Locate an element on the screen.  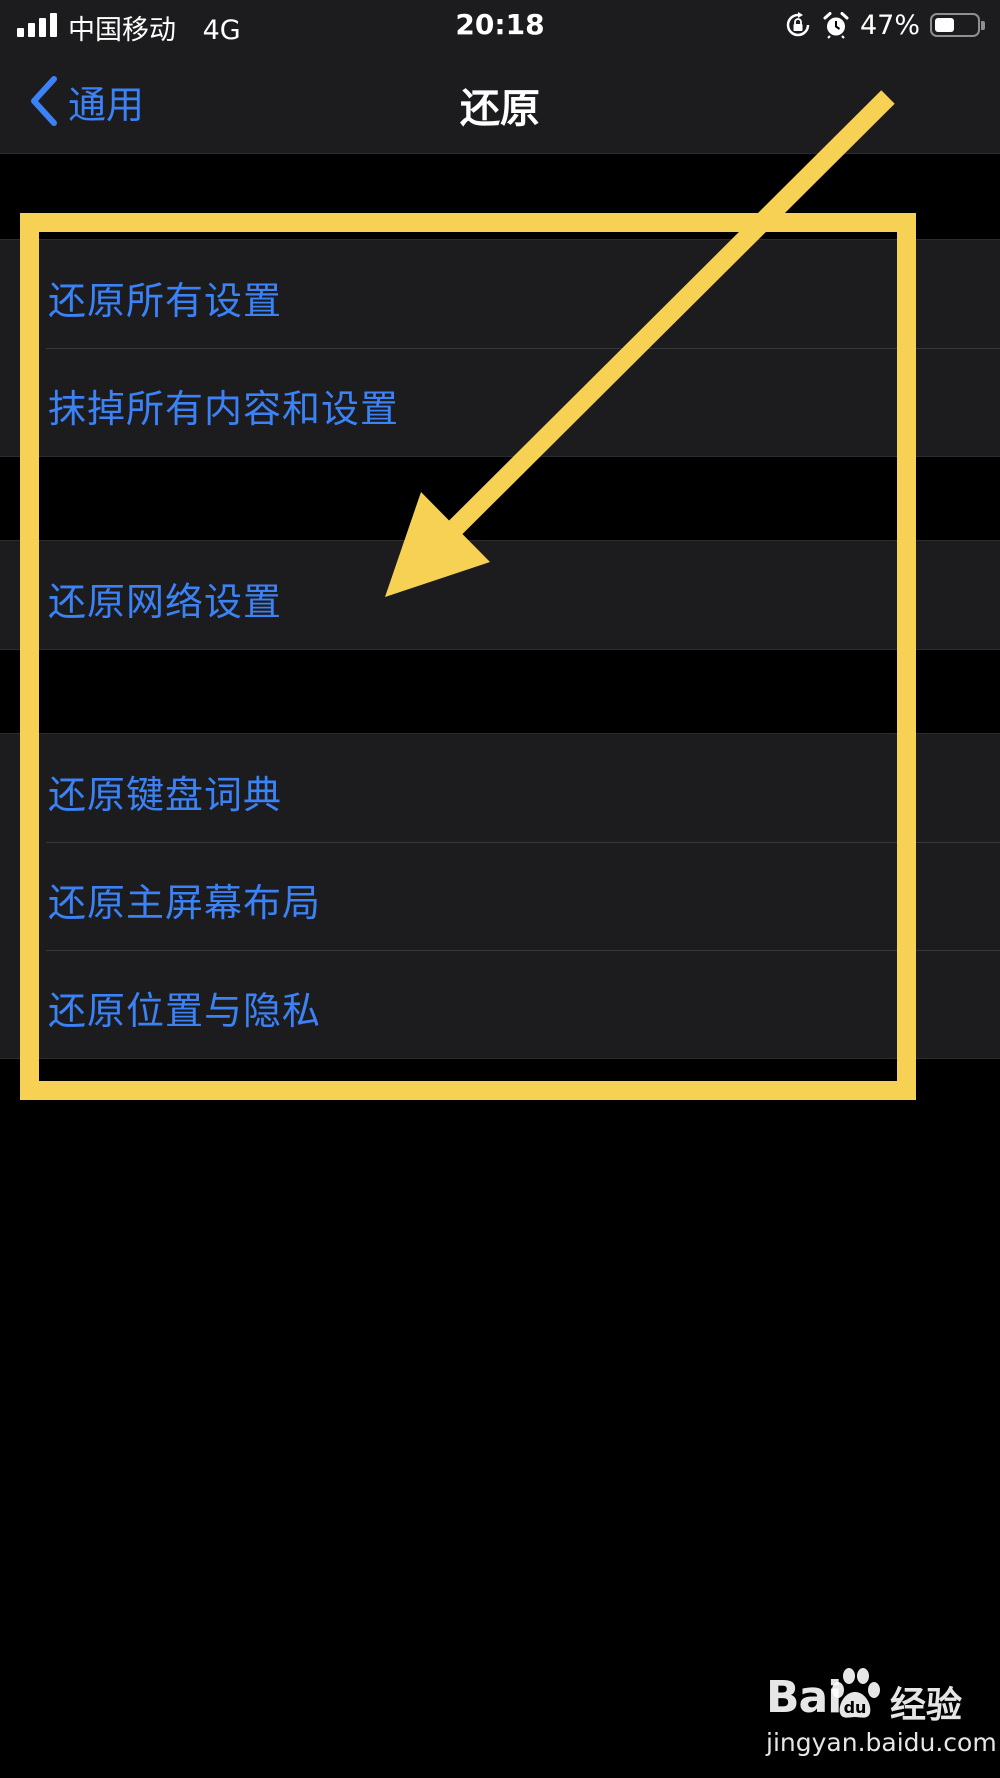
baidu-jingyan-watermark: Bai du 经验 jingyan.baidu.com is located at coordinates (881, 1714).